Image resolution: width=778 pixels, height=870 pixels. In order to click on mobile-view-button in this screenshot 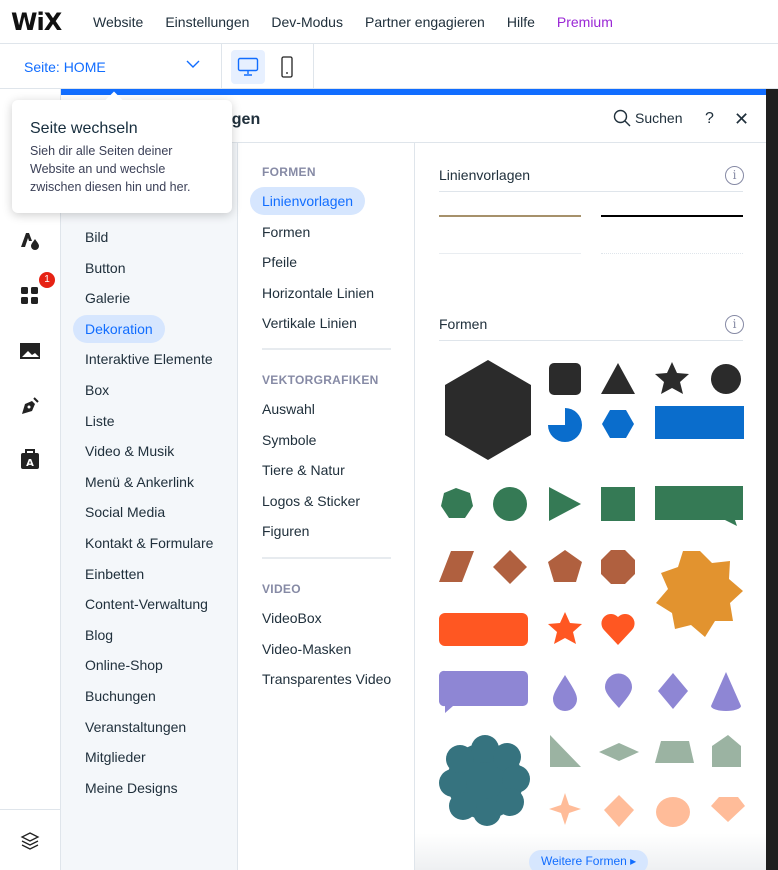, I will do `click(287, 67)`.